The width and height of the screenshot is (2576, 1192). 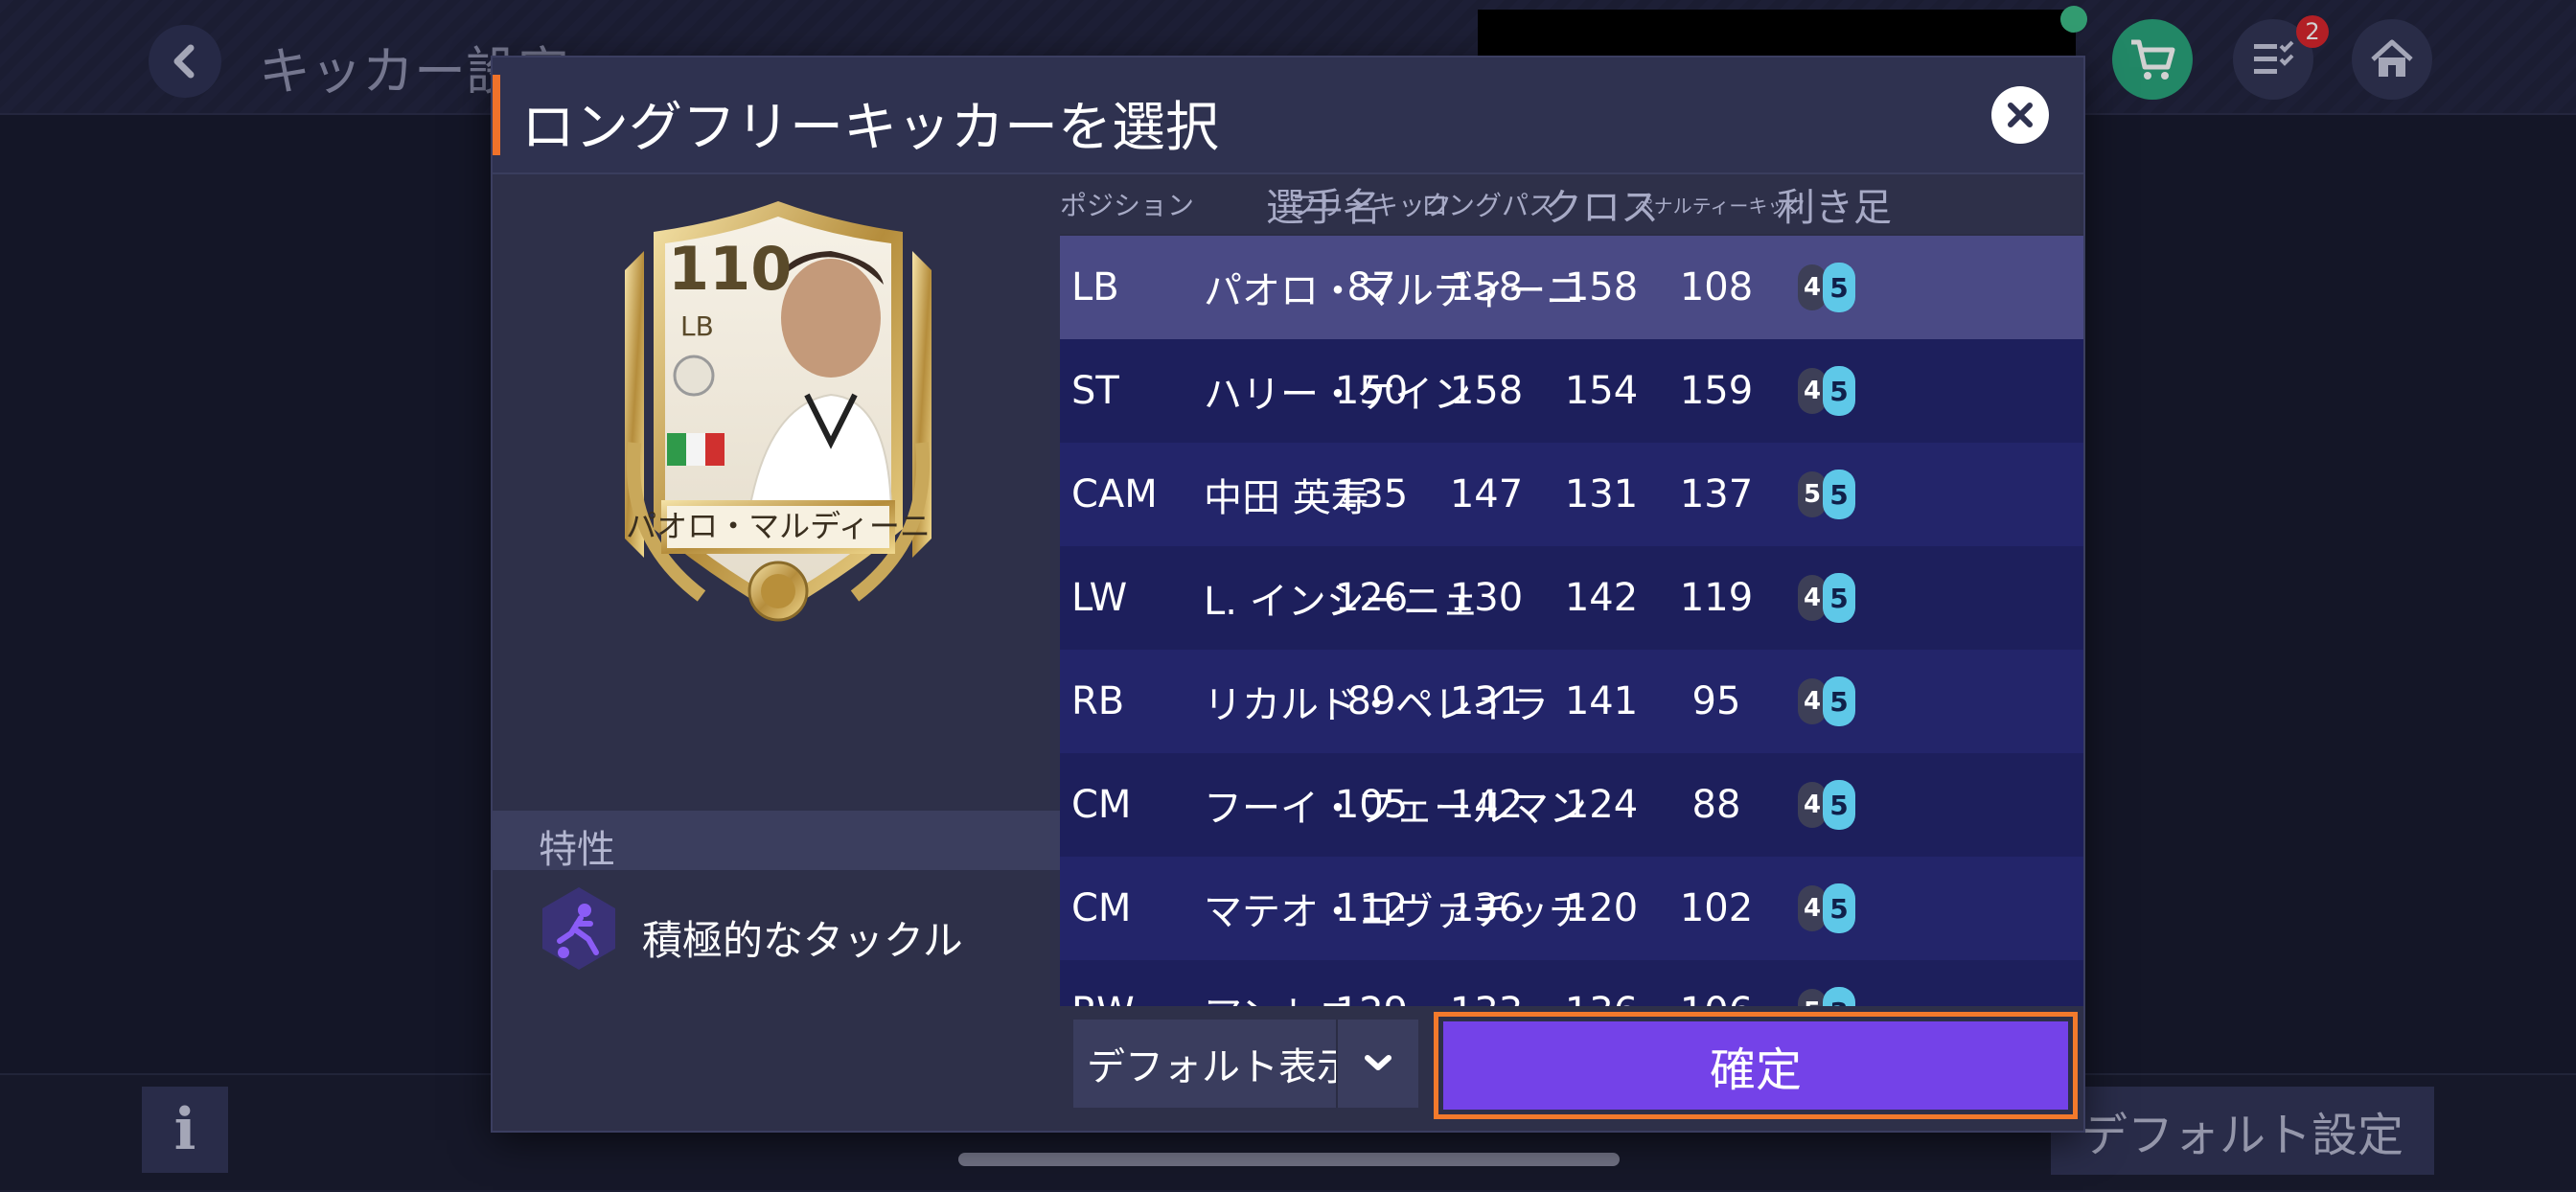 I want to click on row-position: LB, so click(x=1095, y=287).